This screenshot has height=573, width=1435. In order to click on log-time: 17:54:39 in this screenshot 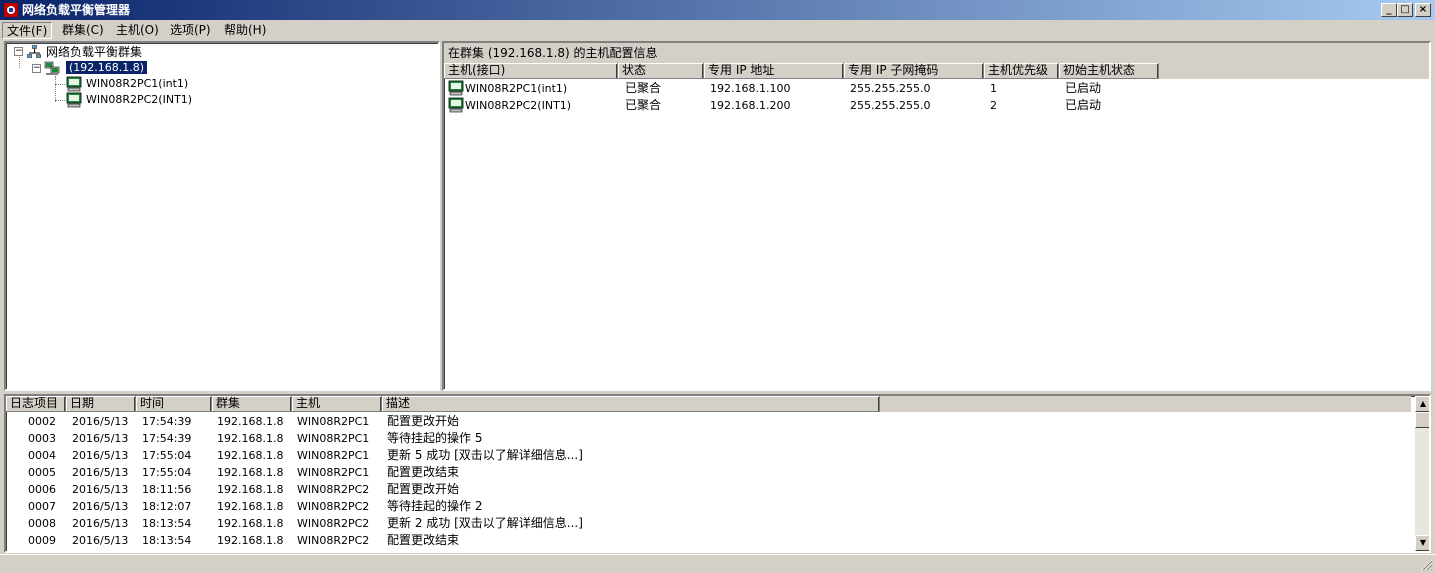, I will do `click(167, 421)`.